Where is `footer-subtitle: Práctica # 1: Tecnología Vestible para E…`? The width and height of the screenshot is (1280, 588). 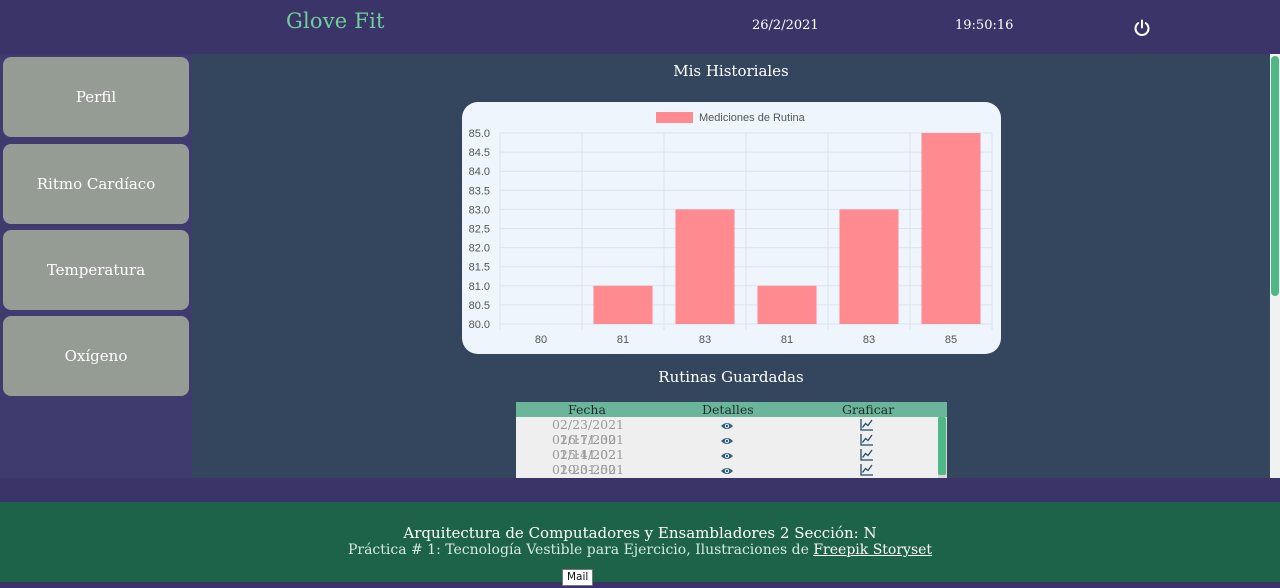 footer-subtitle: Práctica # 1: Tecnología Vestible para E… is located at coordinates (640, 550).